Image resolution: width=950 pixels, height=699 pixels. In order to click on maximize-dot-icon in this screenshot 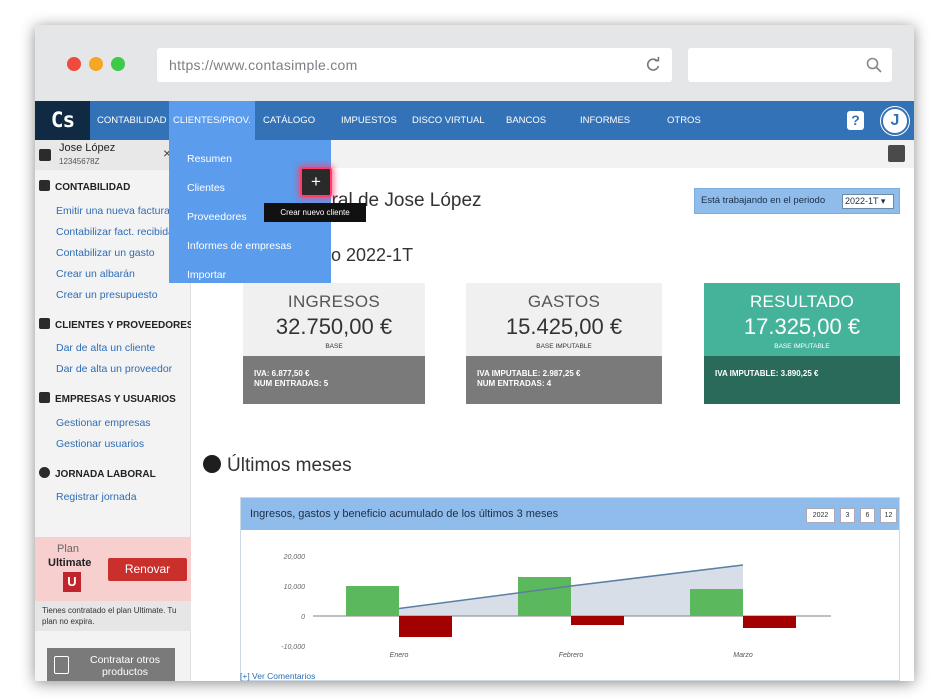, I will do `click(118, 64)`.